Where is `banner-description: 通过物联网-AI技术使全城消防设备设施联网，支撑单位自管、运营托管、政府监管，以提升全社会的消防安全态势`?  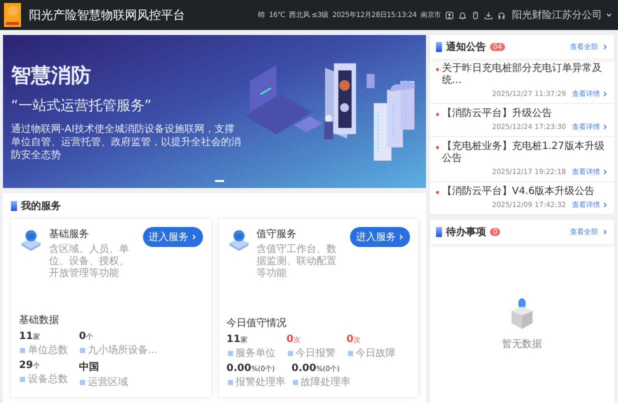
banner-description: 通过物联网-AI技术使全城消防设备设施联网，支撑单位自管、运营托管、政府监管，以提升全社会的消防安全态势 is located at coordinates (126, 142).